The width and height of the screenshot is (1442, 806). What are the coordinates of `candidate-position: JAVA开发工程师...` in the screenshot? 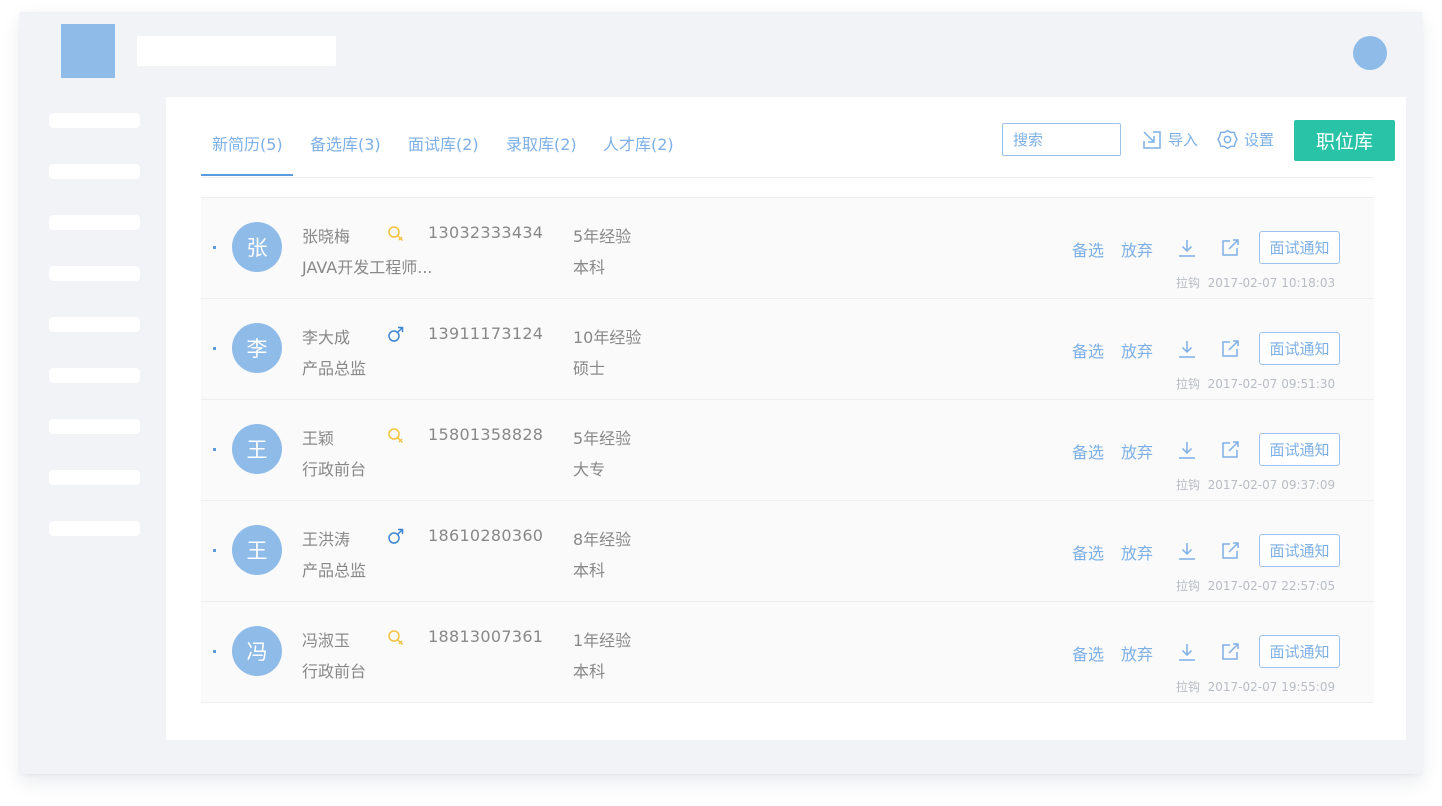 It's located at (367, 267).